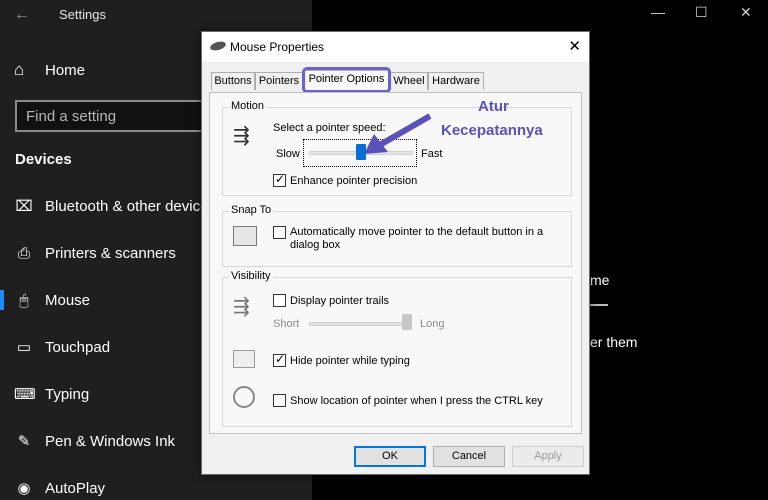 This screenshot has height=500, width=768. Describe the element at coordinates (350, 361) in the screenshot. I see `hide-pointer-label: Hide pointer while typing` at that location.